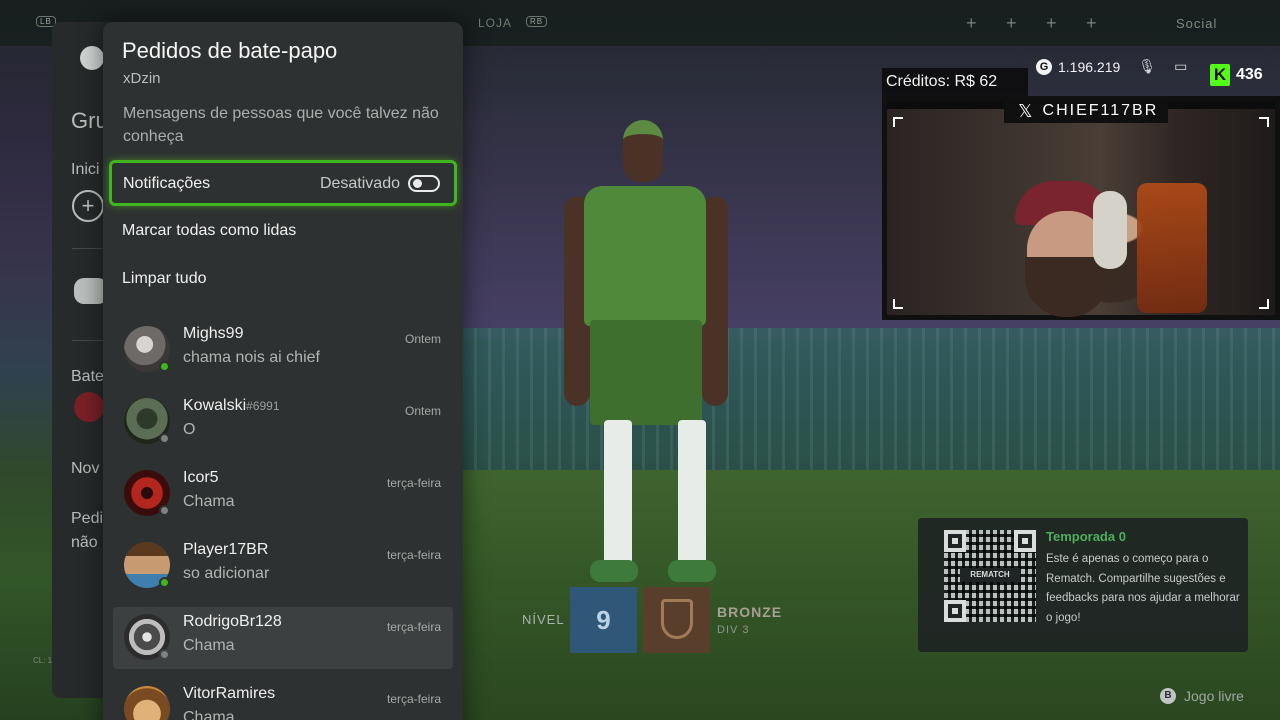  Describe the element at coordinates (495, 23) in the screenshot. I see `tab-store: LOJA` at that location.